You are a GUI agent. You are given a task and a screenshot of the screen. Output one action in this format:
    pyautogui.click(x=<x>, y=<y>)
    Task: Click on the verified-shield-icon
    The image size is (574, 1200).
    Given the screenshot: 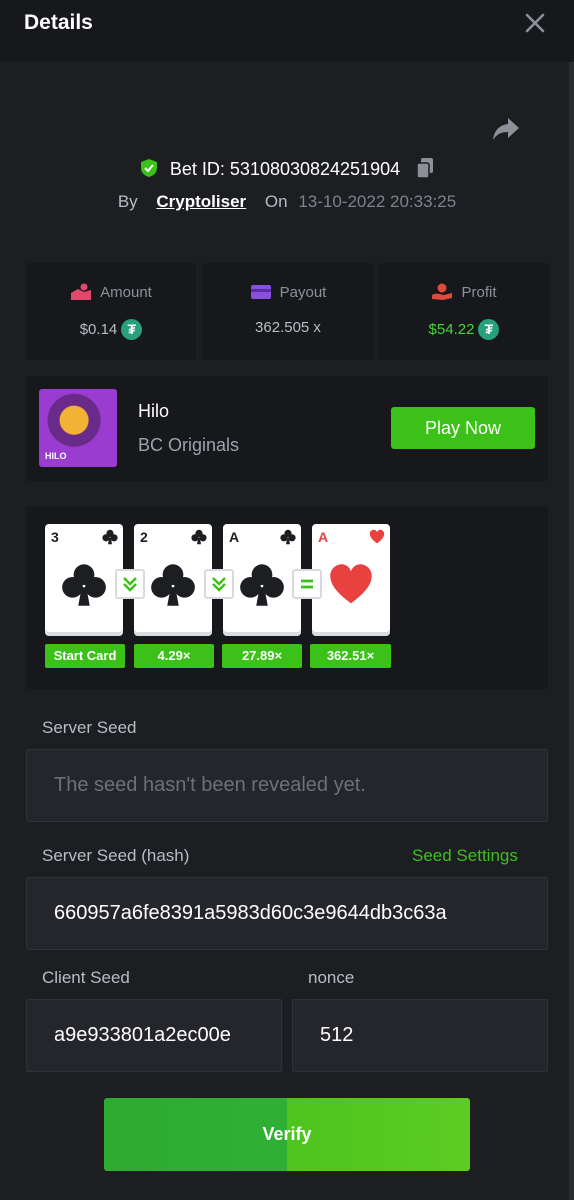 What is the action you would take?
    pyautogui.click(x=148, y=168)
    